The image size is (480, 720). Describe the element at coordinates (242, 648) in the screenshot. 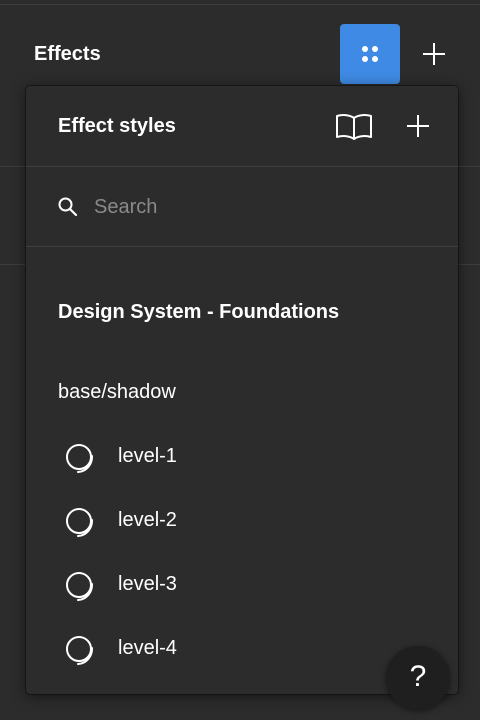

I see `style-item-level-4: level-4` at that location.